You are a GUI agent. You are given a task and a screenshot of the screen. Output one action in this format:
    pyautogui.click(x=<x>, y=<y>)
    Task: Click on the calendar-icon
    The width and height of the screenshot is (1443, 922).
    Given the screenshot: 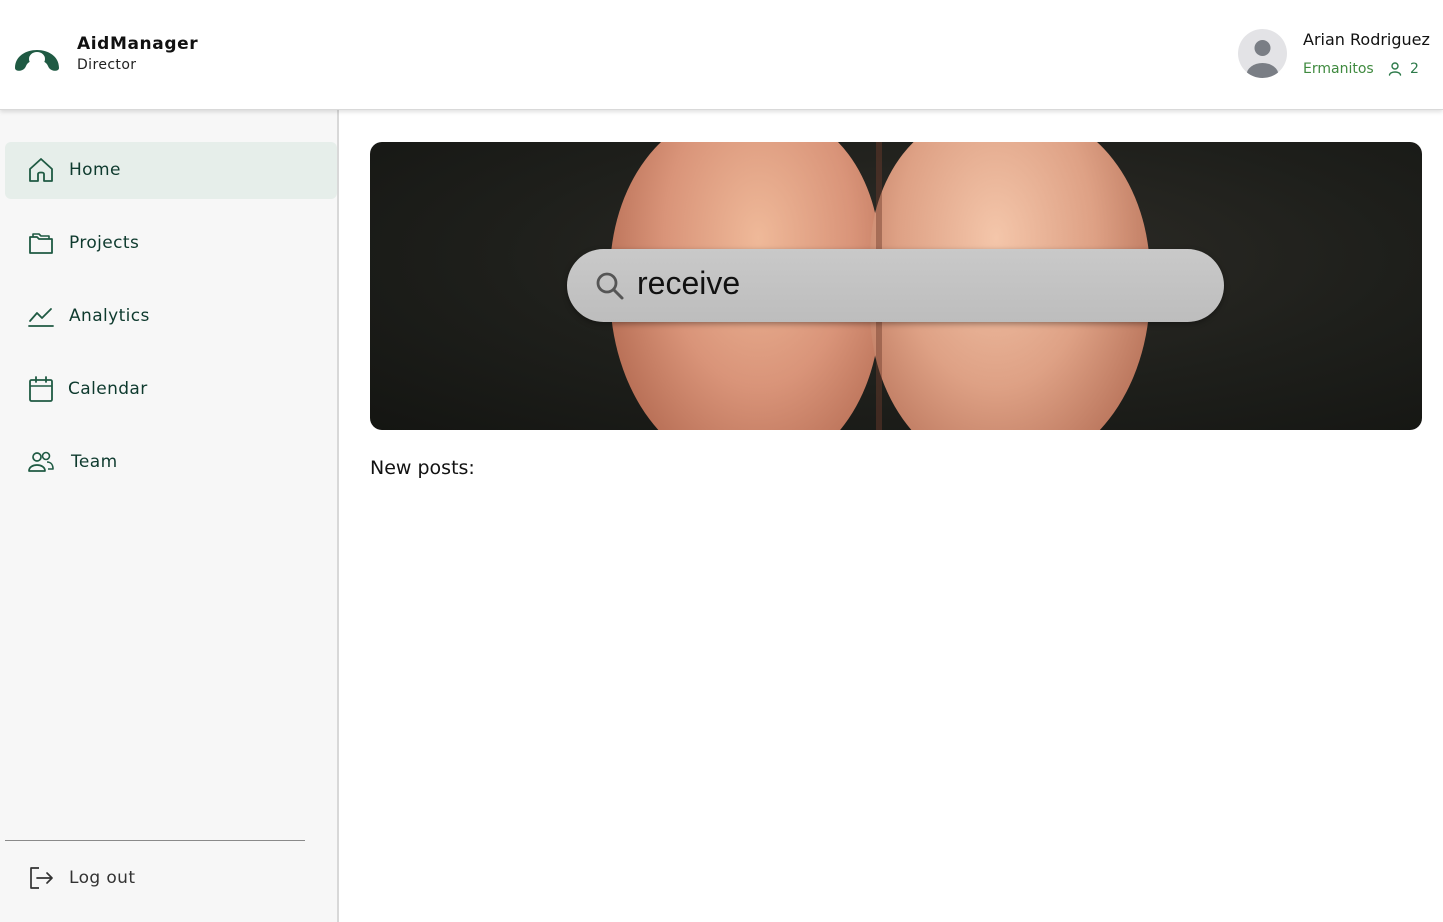 What is the action you would take?
    pyautogui.click(x=41, y=389)
    